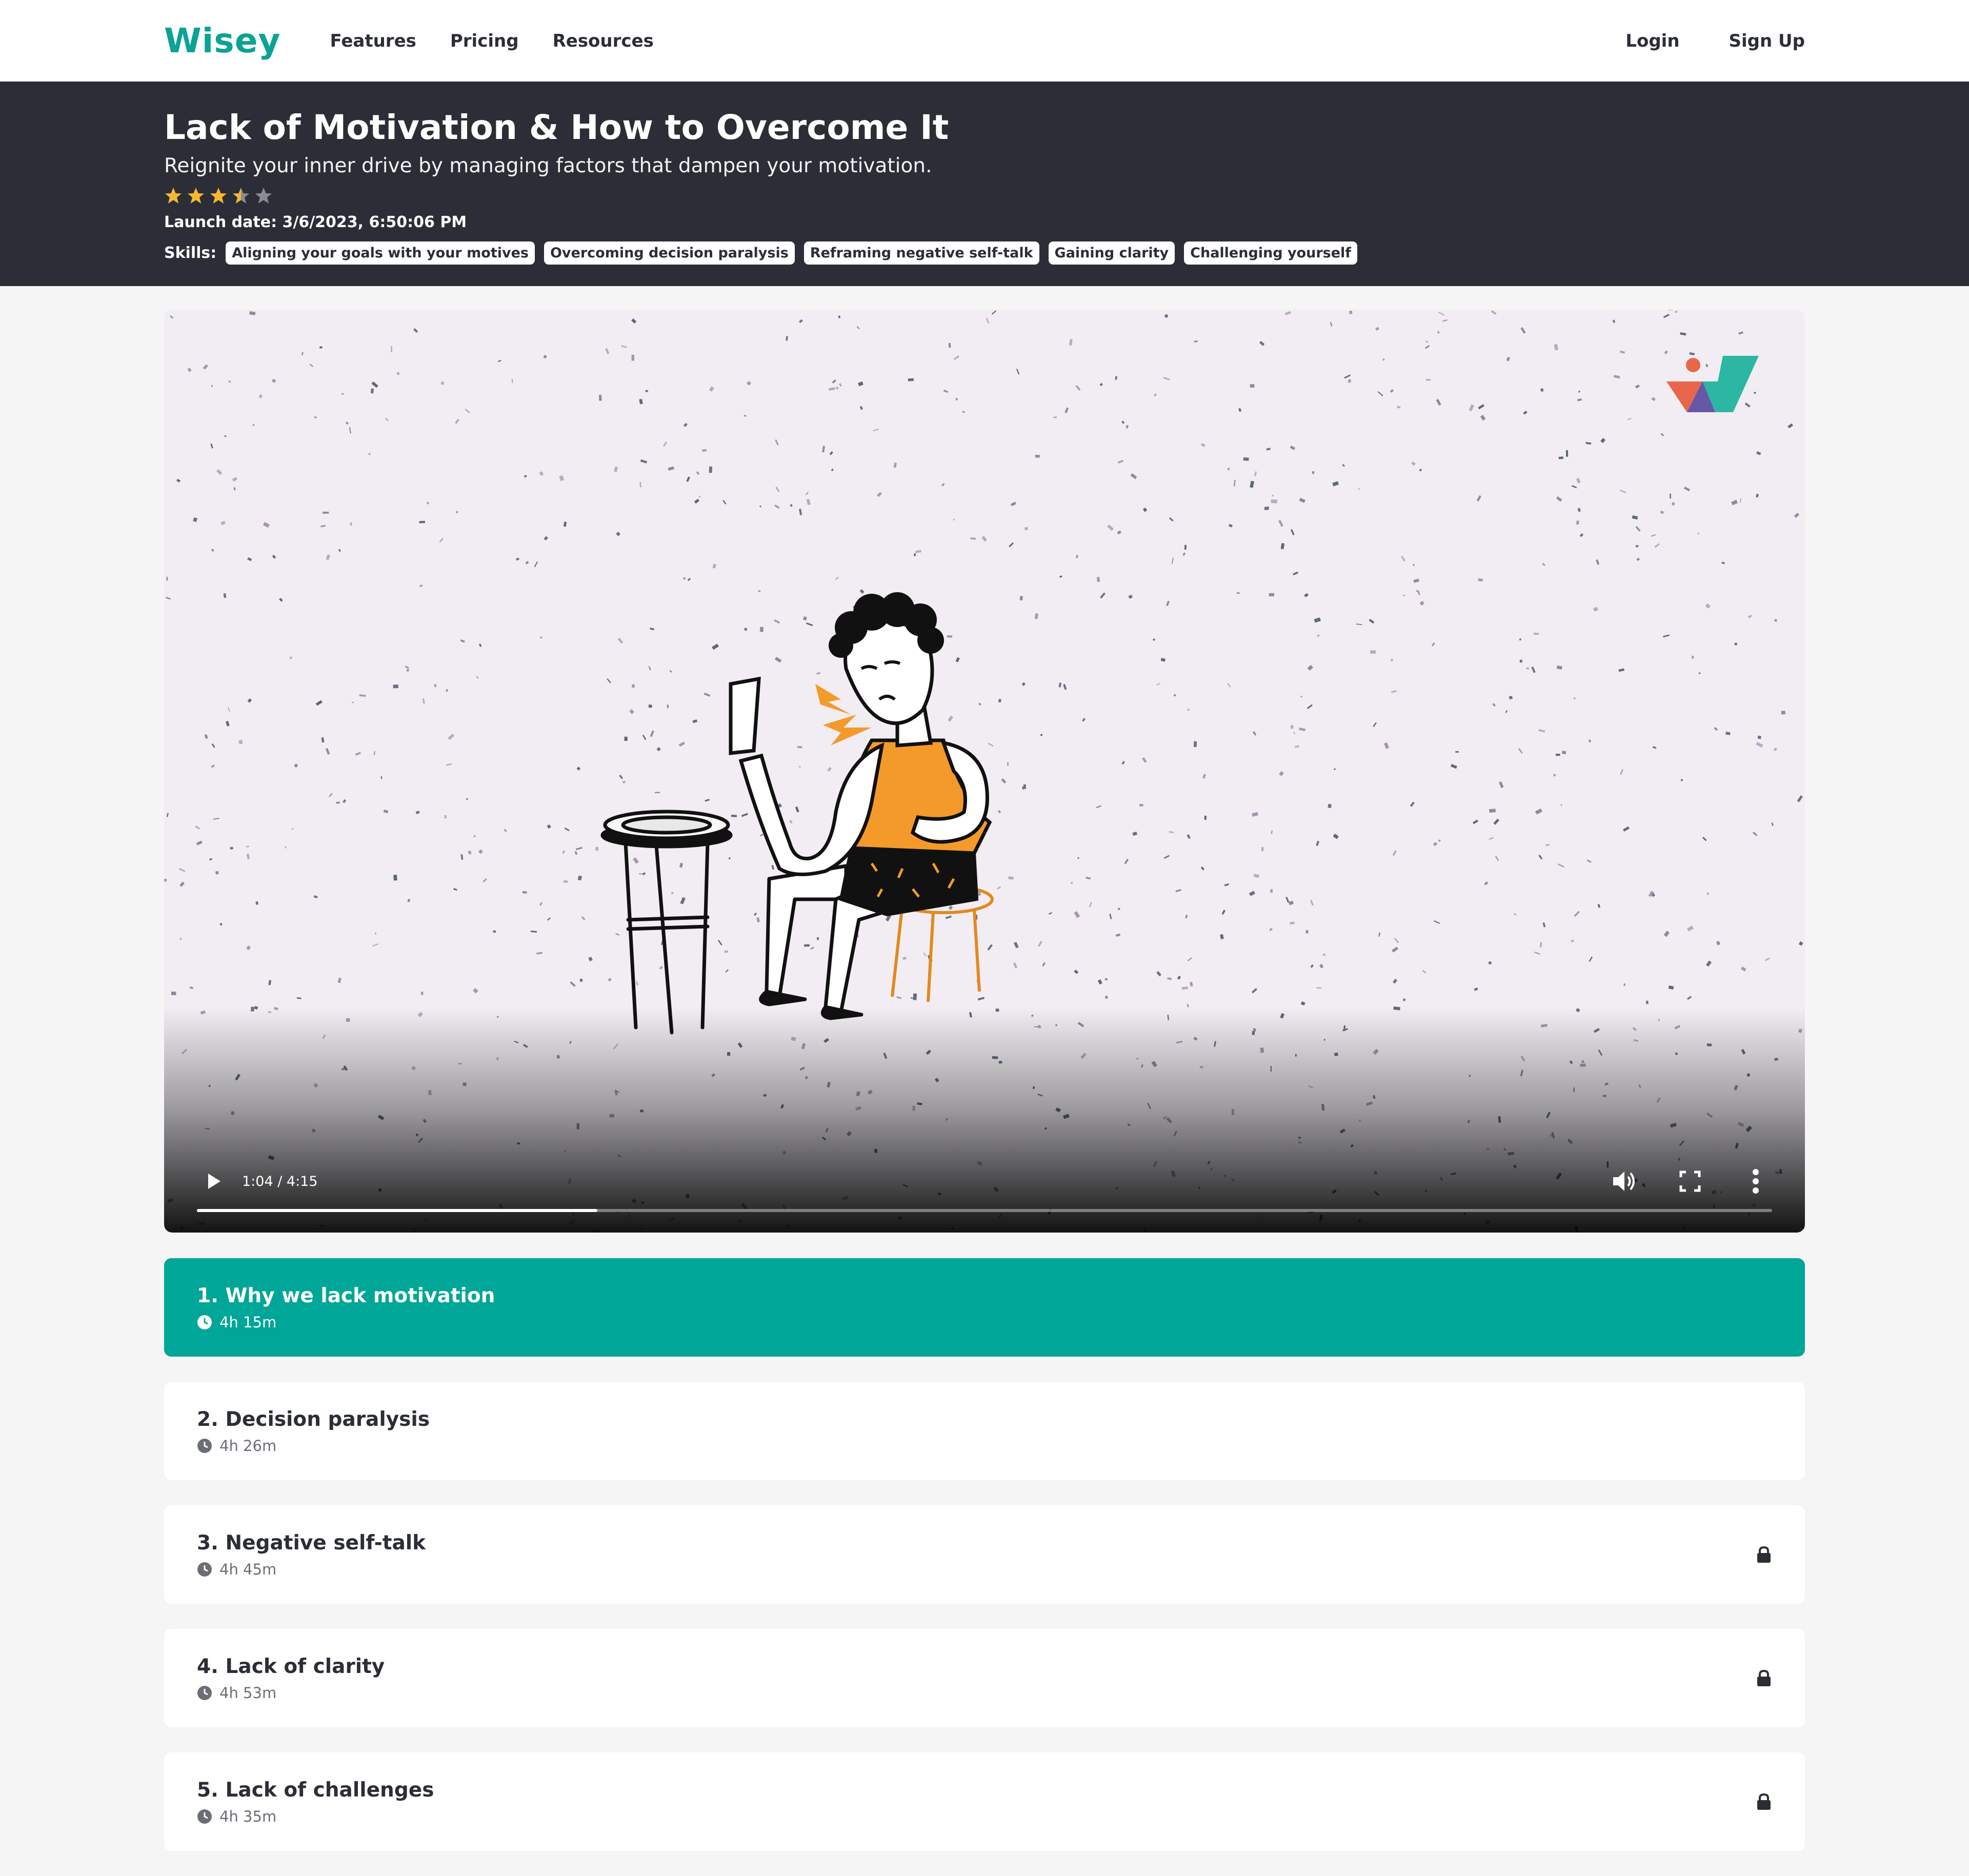 This screenshot has height=1876, width=1969. Describe the element at coordinates (248, 1322) in the screenshot. I see `lesson-duration: 4h 15m` at that location.